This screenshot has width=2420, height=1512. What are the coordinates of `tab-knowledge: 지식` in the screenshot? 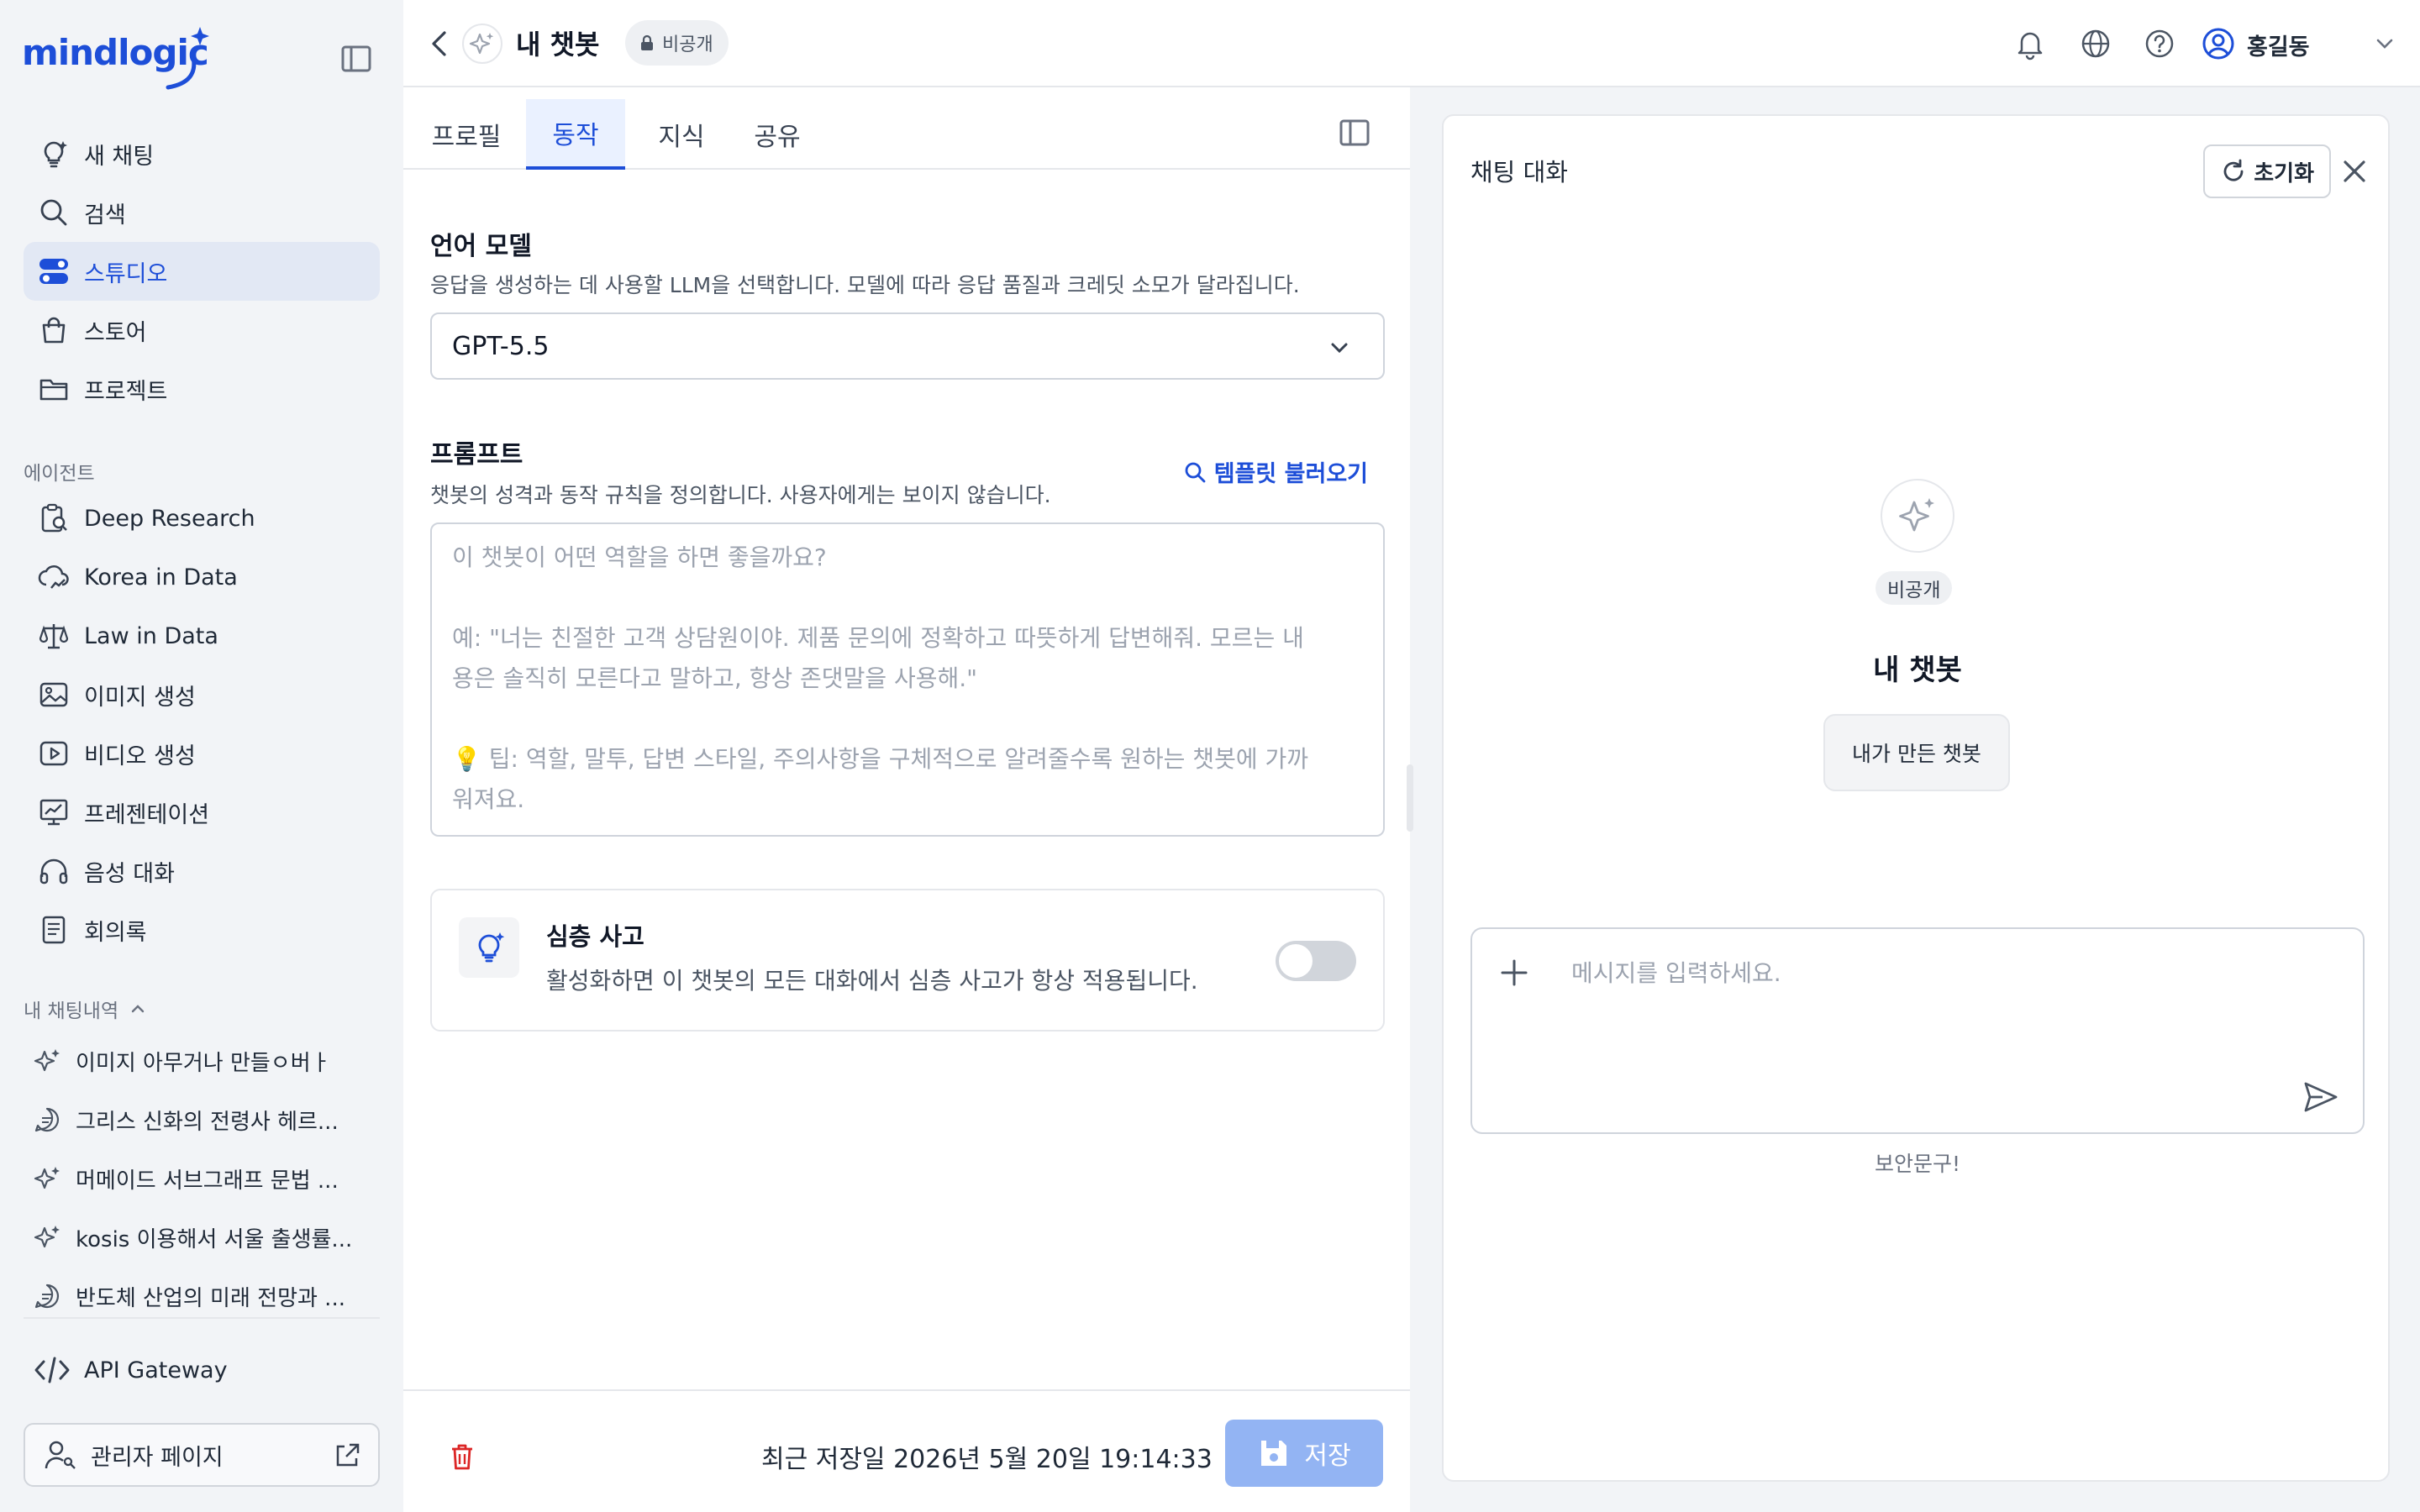 It's located at (681, 134).